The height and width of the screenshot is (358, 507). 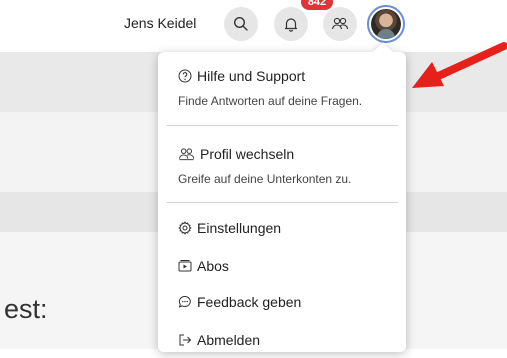 I want to click on red-arrow-annotation, so click(x=459, y=65).